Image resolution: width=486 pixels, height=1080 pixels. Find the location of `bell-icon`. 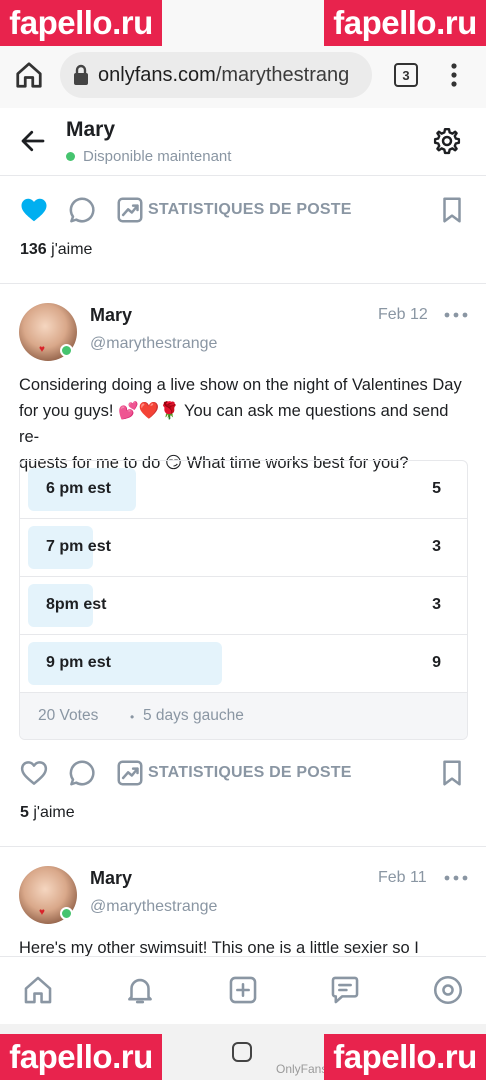

bell-icon is located at coordinates (140, 990).